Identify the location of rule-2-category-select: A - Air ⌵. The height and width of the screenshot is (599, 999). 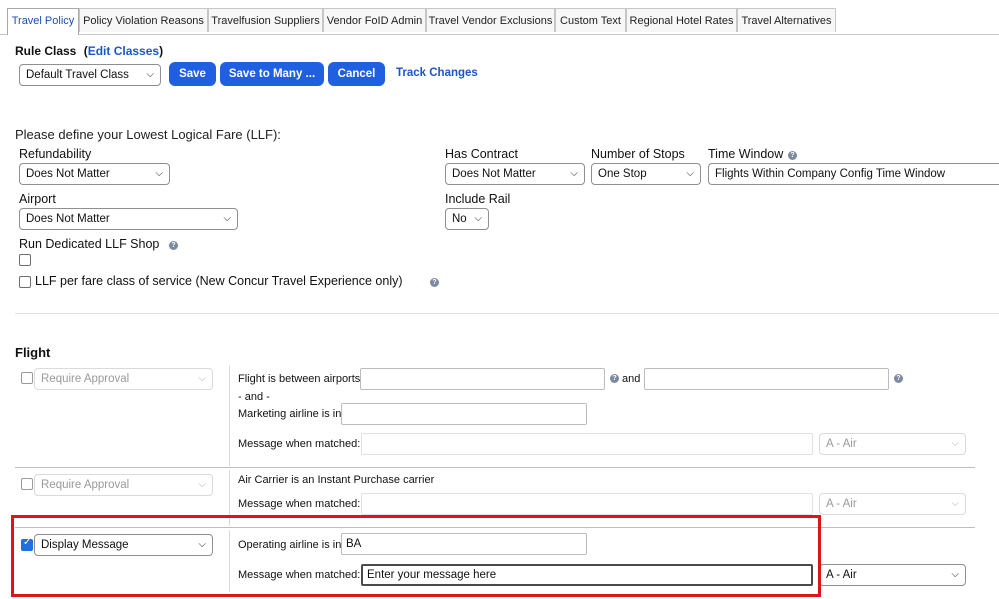
(892, 504).